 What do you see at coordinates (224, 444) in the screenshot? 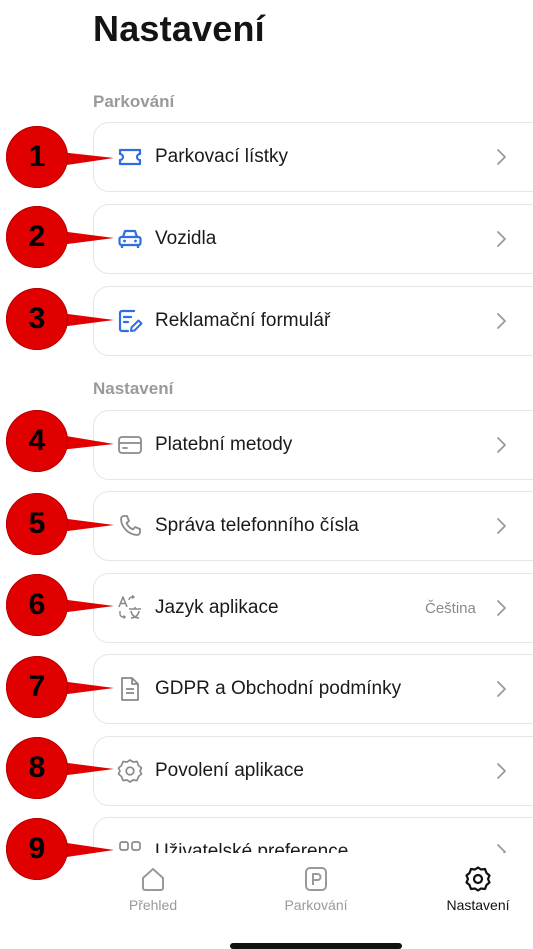
I see `settings-item-label: Platební metody` at bounding box center [224, 444].